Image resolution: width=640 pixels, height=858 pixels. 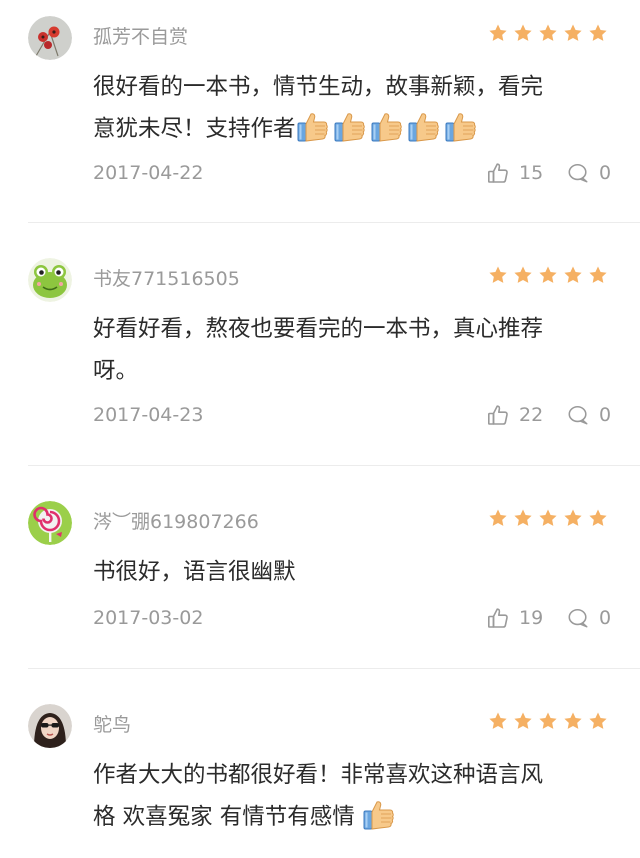 I want to click on like-count: 19, so click(x=531, y=618).